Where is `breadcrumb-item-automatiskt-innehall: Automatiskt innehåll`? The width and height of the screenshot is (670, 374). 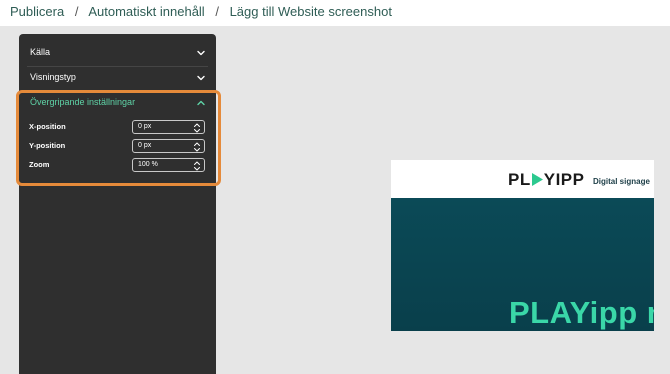 breadcrumb-item-automatiskt-innehall: Automatiskt innehåll is located at coordinates (146, 11).